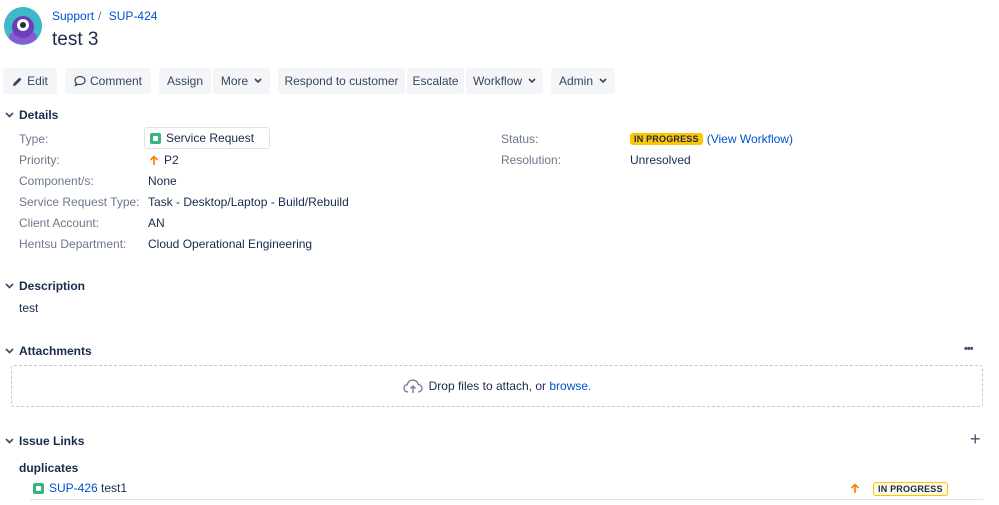 Image resolution: width=999 pixels, height=505 pixels. I want to click on components-label: Component/s:, so click(56, 181).